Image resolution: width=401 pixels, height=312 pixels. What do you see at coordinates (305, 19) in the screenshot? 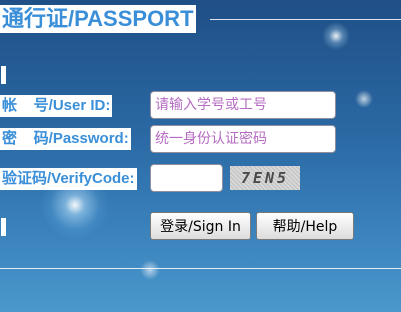
I see `title-divider` at bounding box center [305, 19].